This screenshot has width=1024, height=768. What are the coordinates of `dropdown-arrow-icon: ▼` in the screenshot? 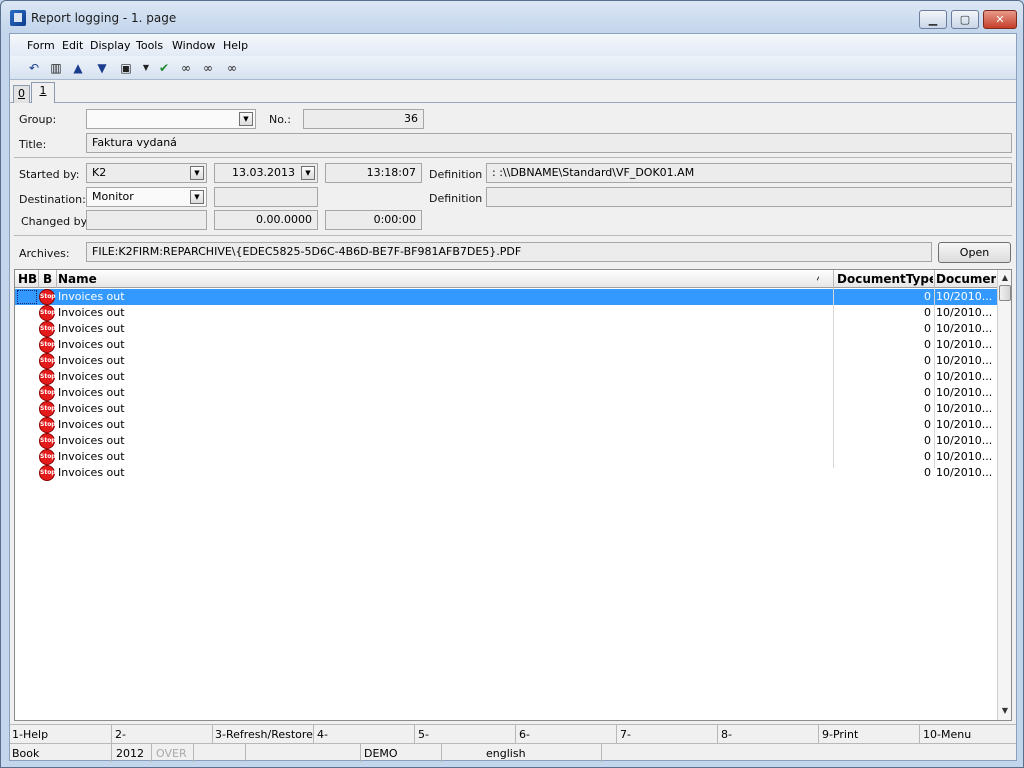 It's located at (146, 68).